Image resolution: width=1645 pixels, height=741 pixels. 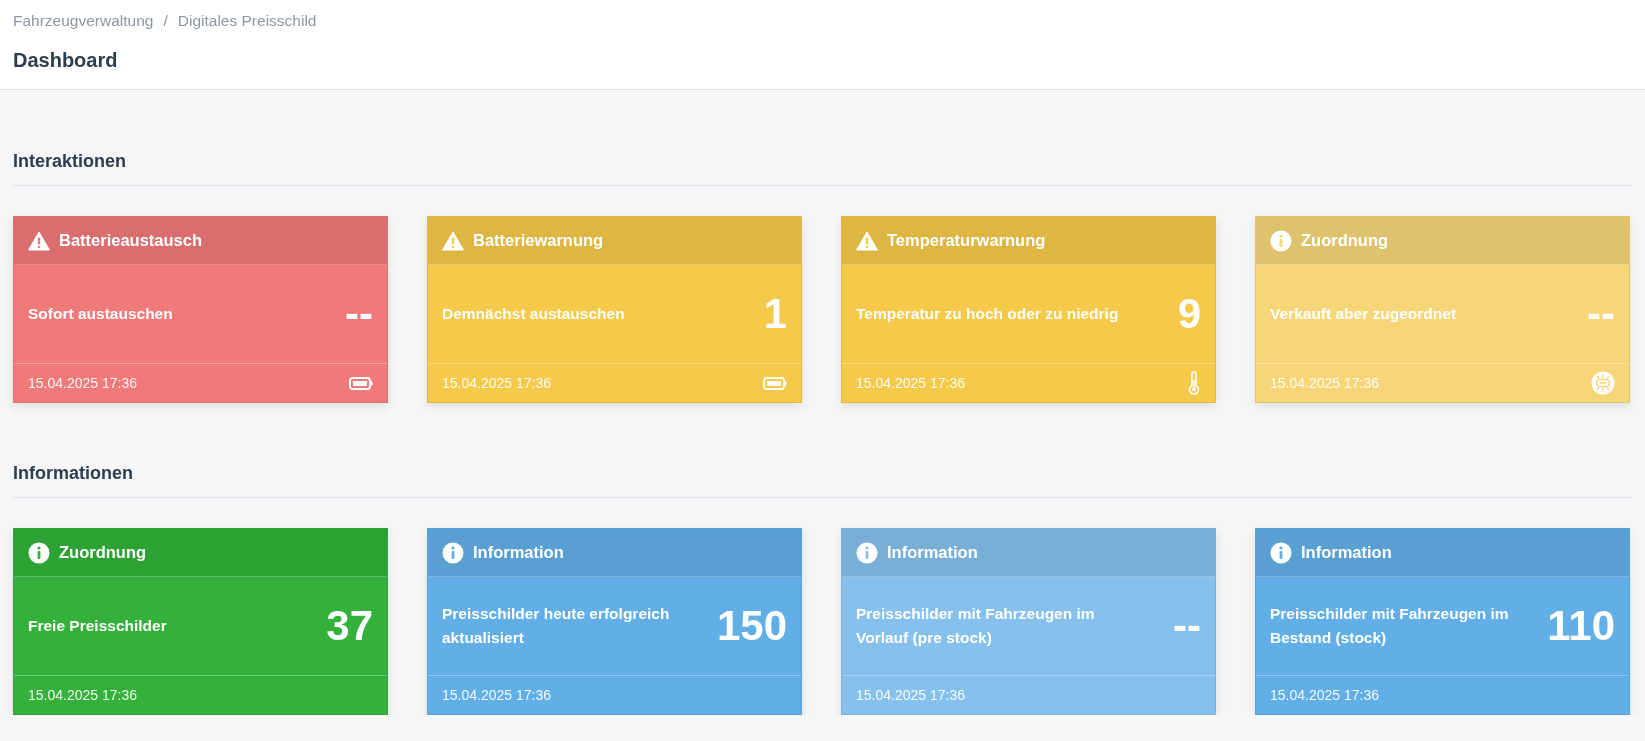 What do you see at coordinates (247, 21) in the screenshot?
I see `breadcrumb-link: Digitales Preisschild` at bounding box center [247, 21].